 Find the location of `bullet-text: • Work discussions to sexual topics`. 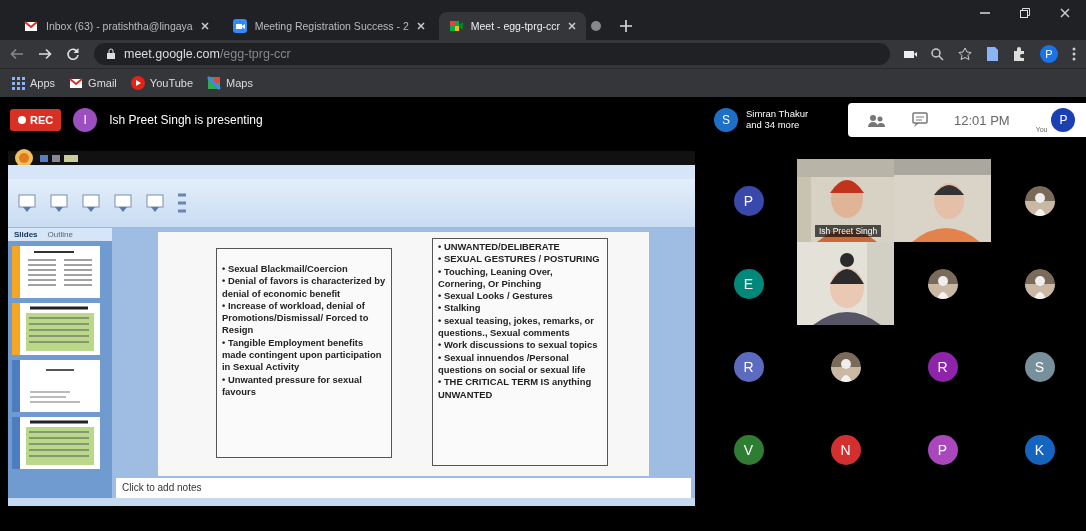

bullet-text: • Work discussions to sexual topics is located at coordinates (518, 345).